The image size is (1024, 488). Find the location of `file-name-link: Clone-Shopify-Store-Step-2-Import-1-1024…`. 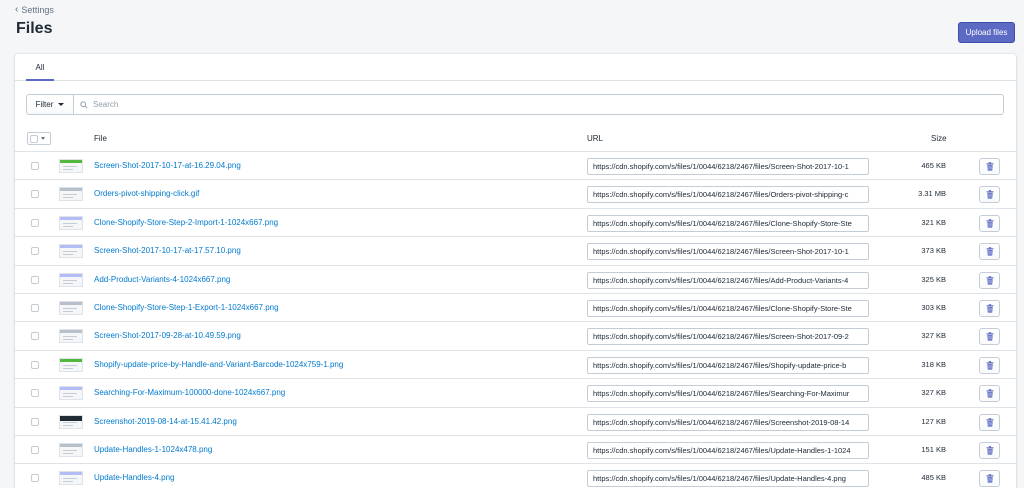

file-name-link: Clone-Shopify-Store-Step-2-Import-1-1024… is located at coordinates (186, 222).